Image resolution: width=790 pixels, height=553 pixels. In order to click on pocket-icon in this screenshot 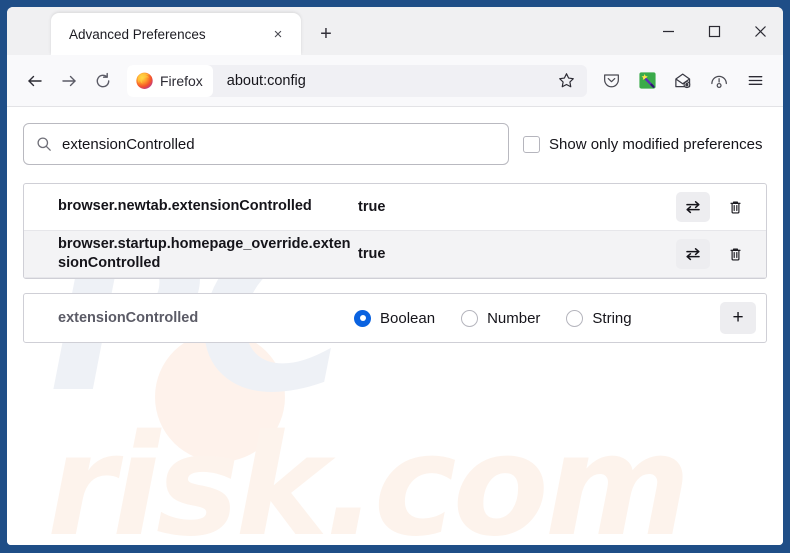, I will do `click(611, 81)`.